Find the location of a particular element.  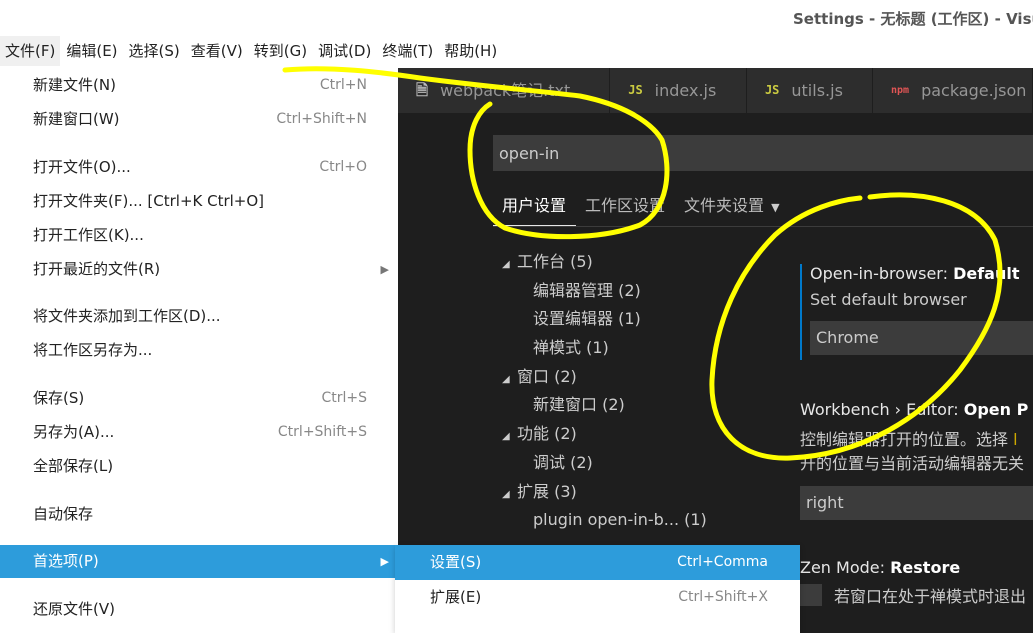

toc-item-debug: 调试 (2) is located at coordinates (617, 463).